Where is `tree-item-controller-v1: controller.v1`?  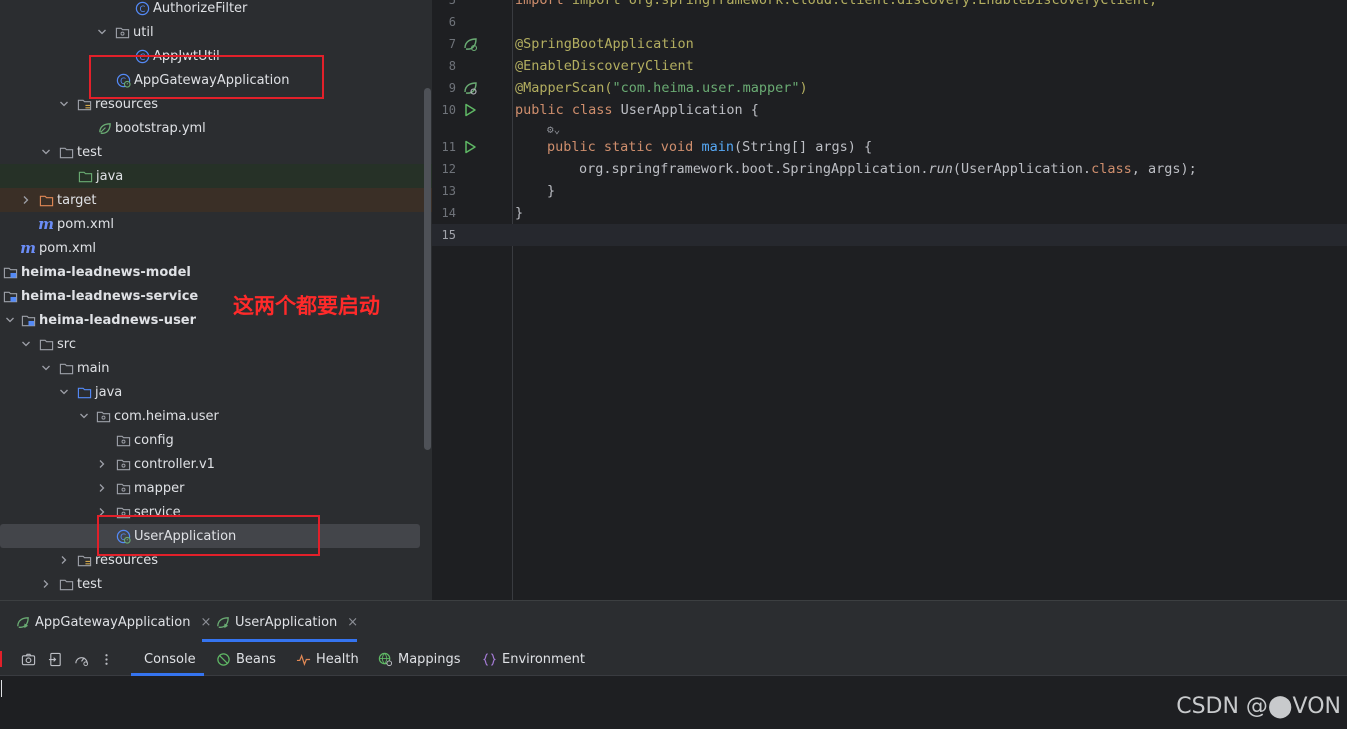 tree-item-controller-v1: controller.v1 is located at coordinates (216, 464).